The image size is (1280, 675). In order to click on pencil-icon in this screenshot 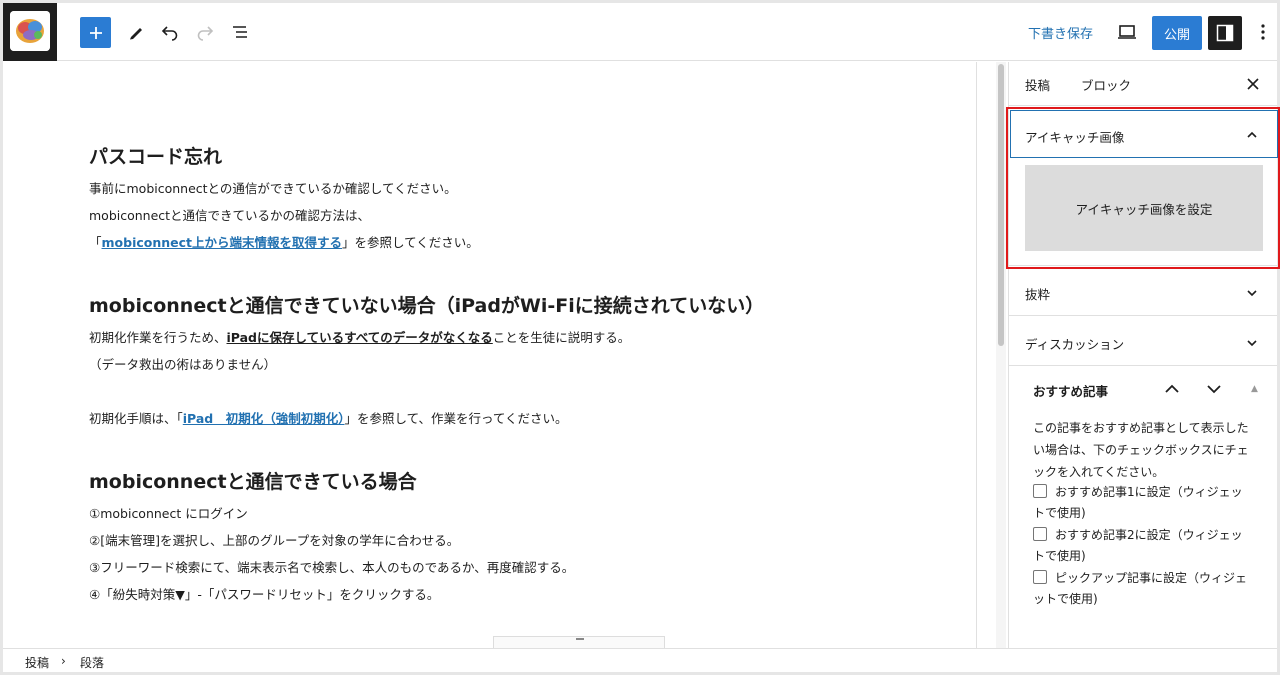, I will do `click(136, 34)`.